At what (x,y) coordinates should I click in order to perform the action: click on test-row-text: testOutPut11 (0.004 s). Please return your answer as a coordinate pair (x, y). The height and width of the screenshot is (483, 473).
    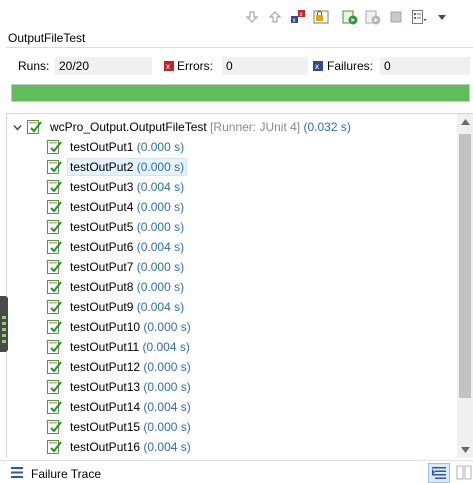
    Looking at the image, I should click on (130, 347).